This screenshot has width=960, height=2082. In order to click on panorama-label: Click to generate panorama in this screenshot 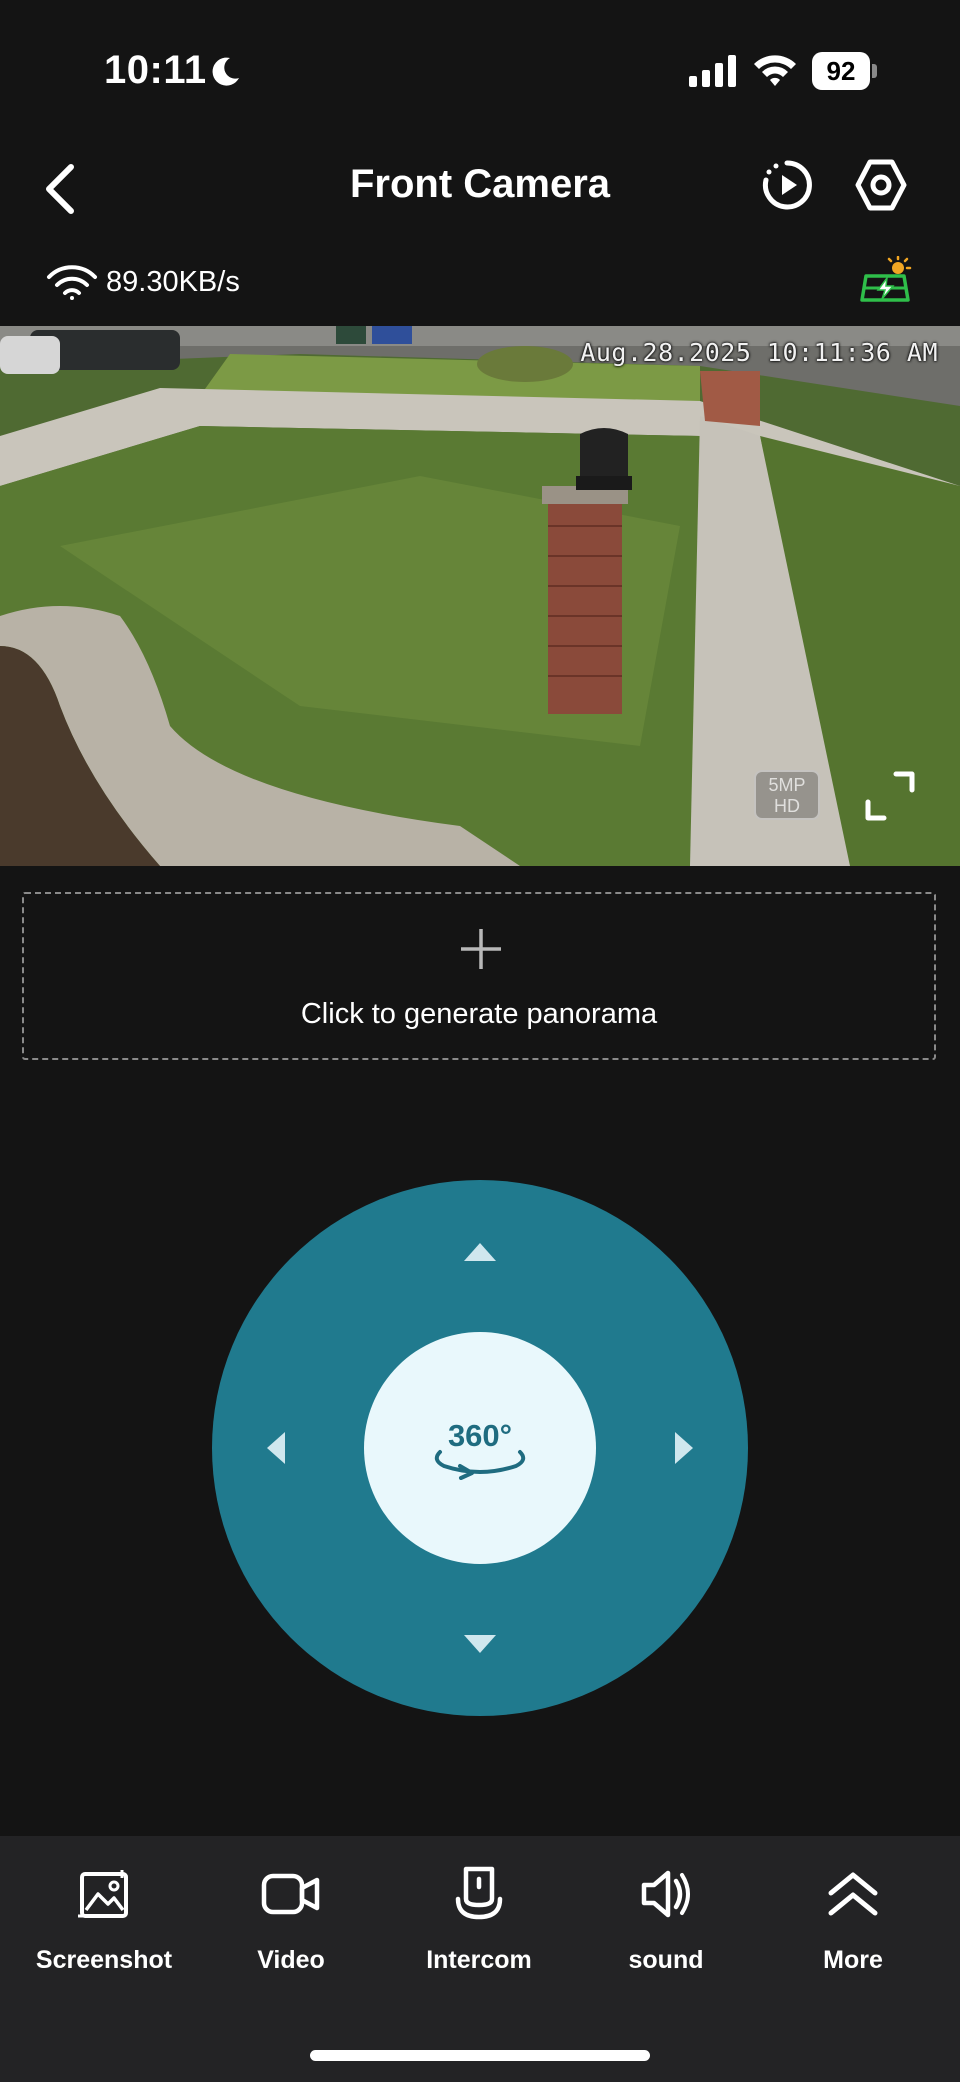, I will do `click(479, 1014)`.